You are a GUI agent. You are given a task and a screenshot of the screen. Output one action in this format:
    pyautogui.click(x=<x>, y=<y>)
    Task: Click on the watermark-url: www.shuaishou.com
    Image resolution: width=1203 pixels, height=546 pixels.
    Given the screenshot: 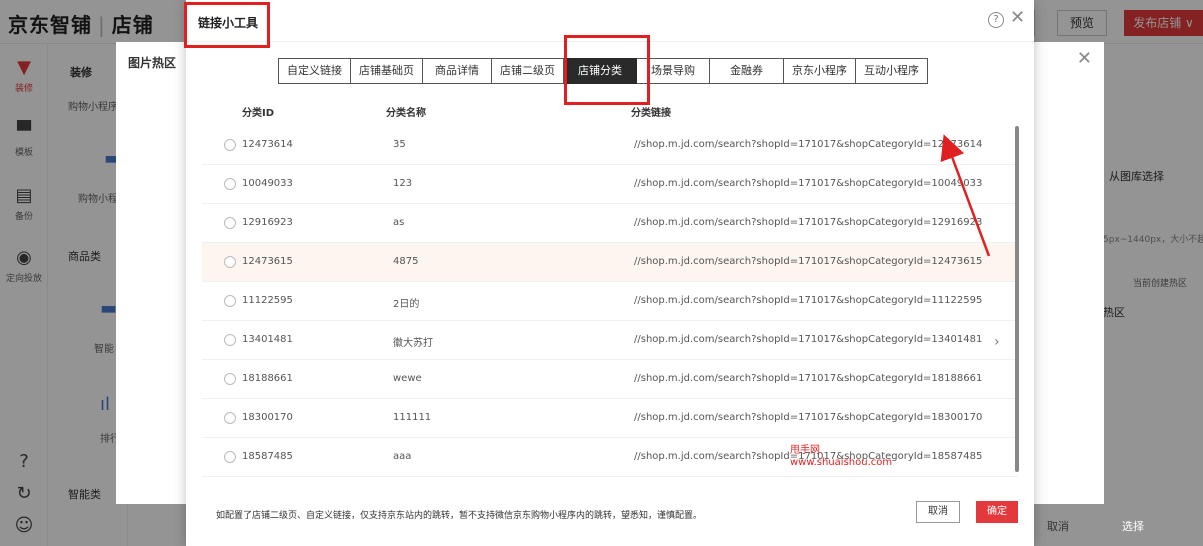 What is the action you would take?
    pyautogui.click(x=841, y=462)
    